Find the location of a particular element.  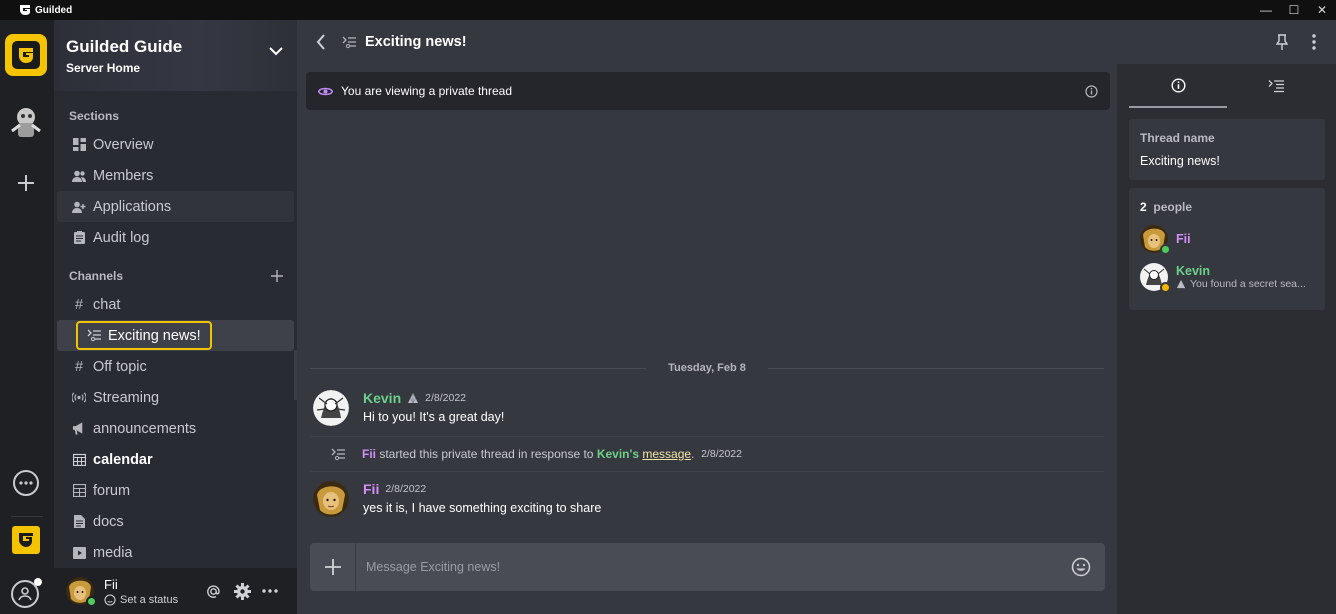

notice-time: 2/8/2022 is located at coordinates (721, 454).